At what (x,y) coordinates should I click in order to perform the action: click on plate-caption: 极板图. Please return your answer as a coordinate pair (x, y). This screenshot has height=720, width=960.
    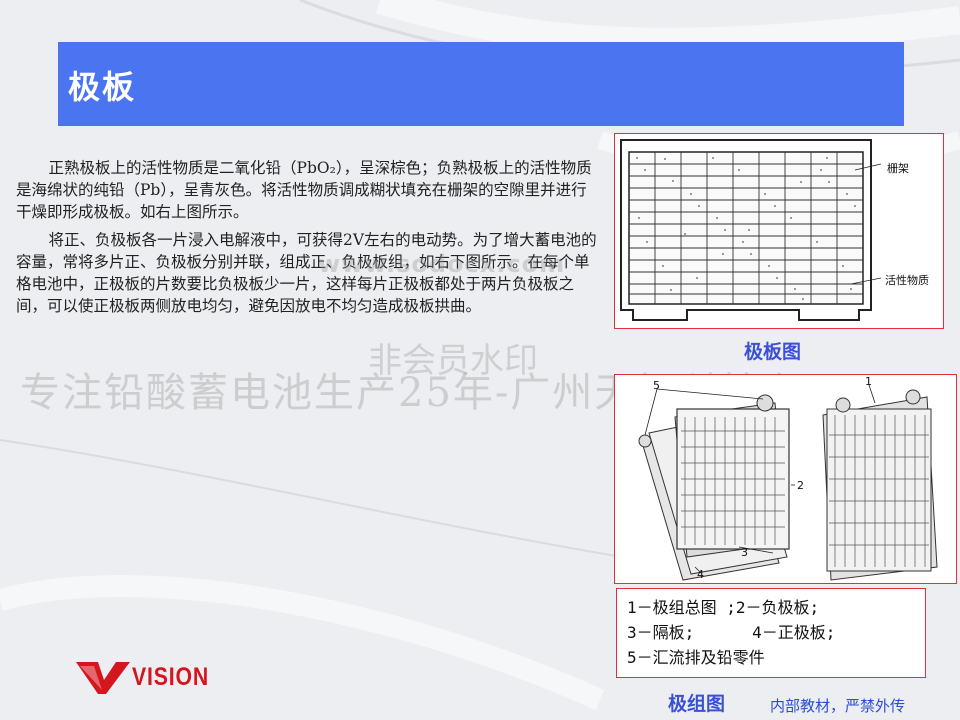
    Looking at the image, I should click on (773, 352).